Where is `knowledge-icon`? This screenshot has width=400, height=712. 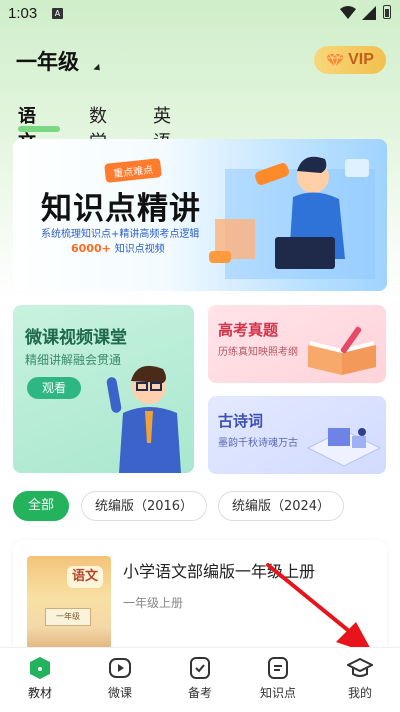
knowledge-icon is located at coordinates (278, 668).